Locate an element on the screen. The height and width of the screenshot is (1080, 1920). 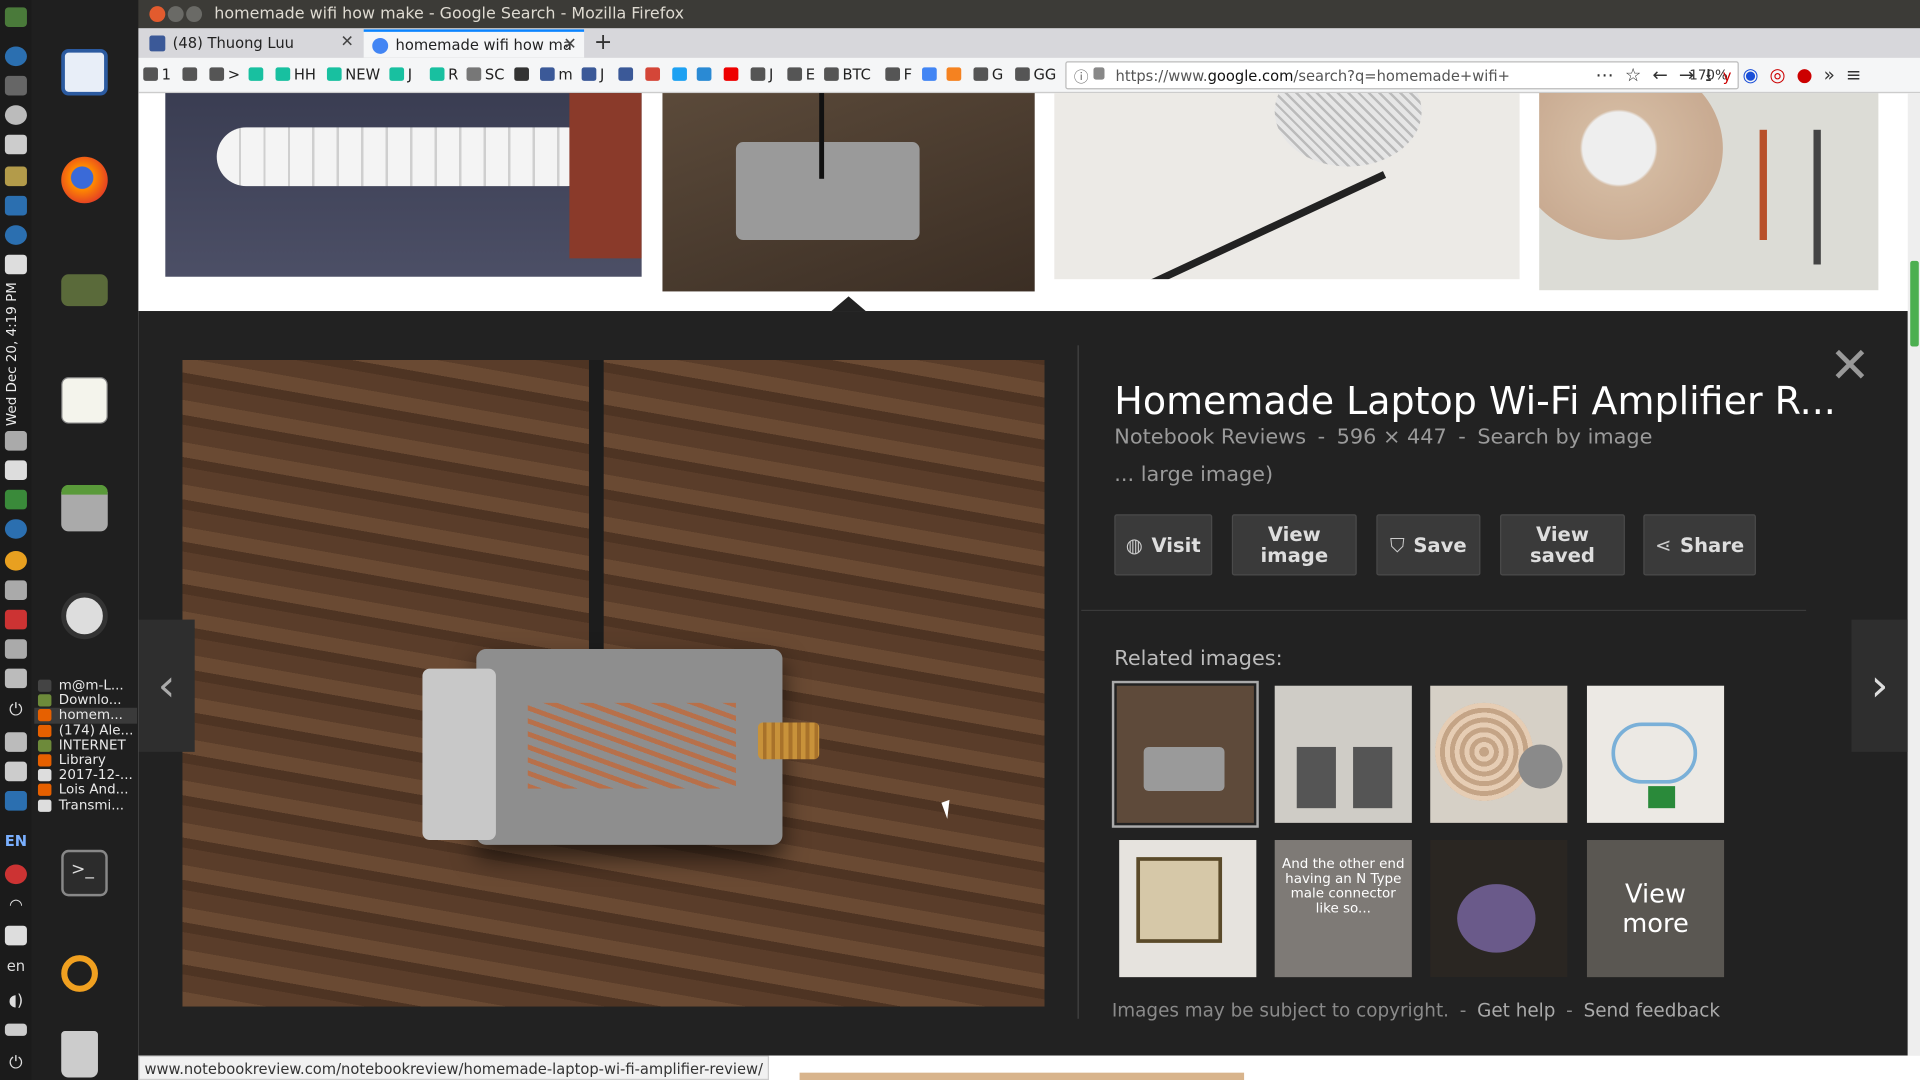
minimize-window-button is located at coordinates (175, 14).